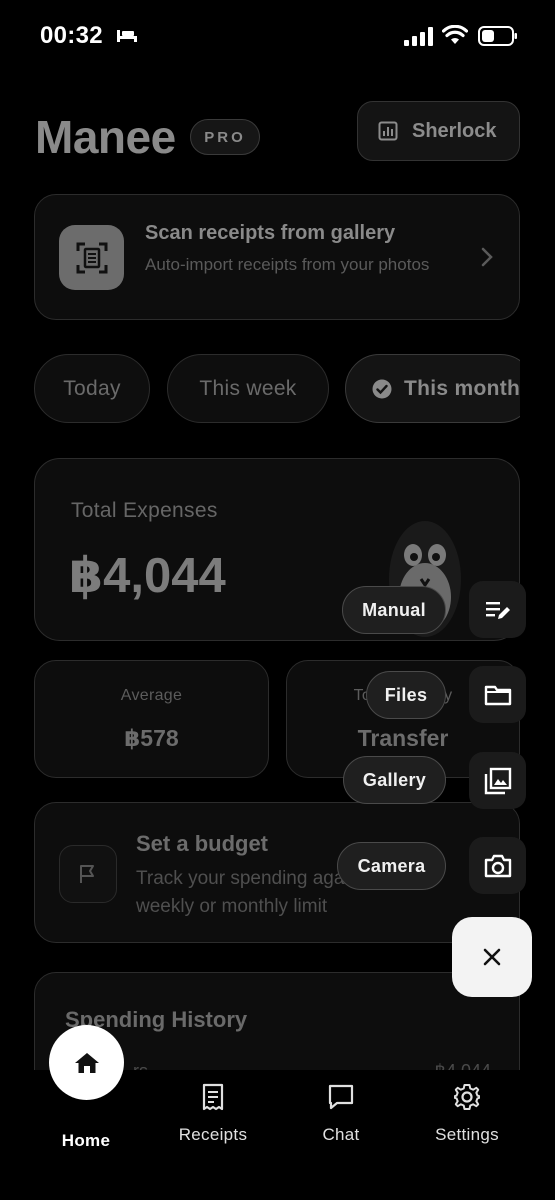 This screenshot has width=555, height=1200. I want to click on fab-files-text: Files, so click(406, 694).